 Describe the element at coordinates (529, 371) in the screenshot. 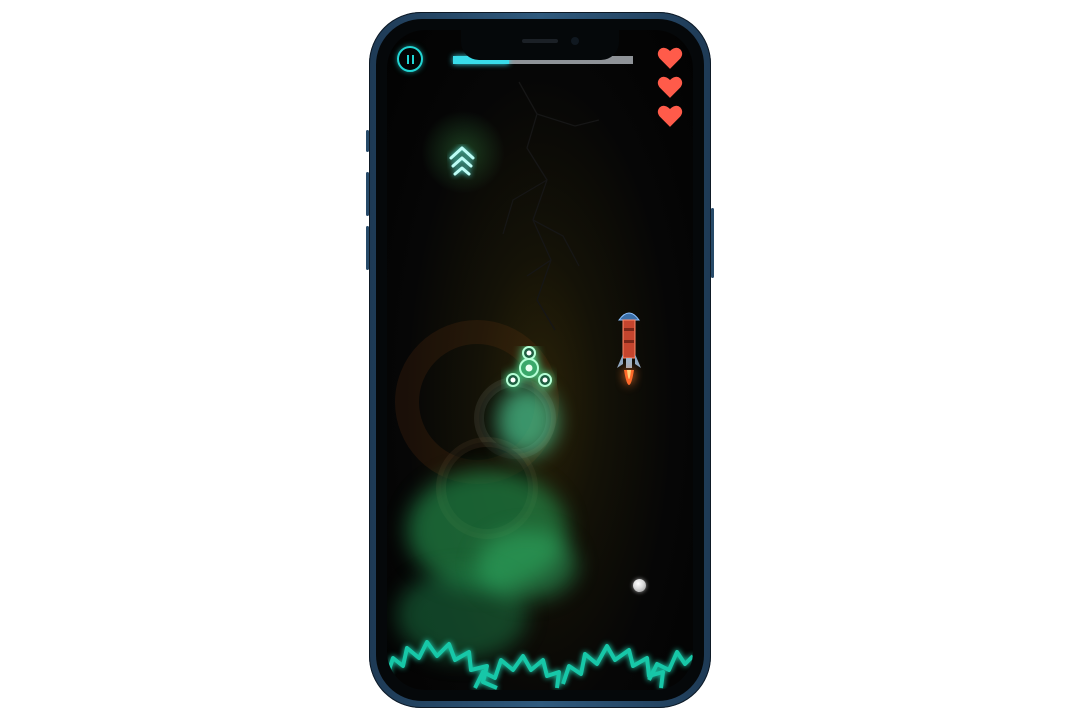

I see `player-spinner-ship` at that location.